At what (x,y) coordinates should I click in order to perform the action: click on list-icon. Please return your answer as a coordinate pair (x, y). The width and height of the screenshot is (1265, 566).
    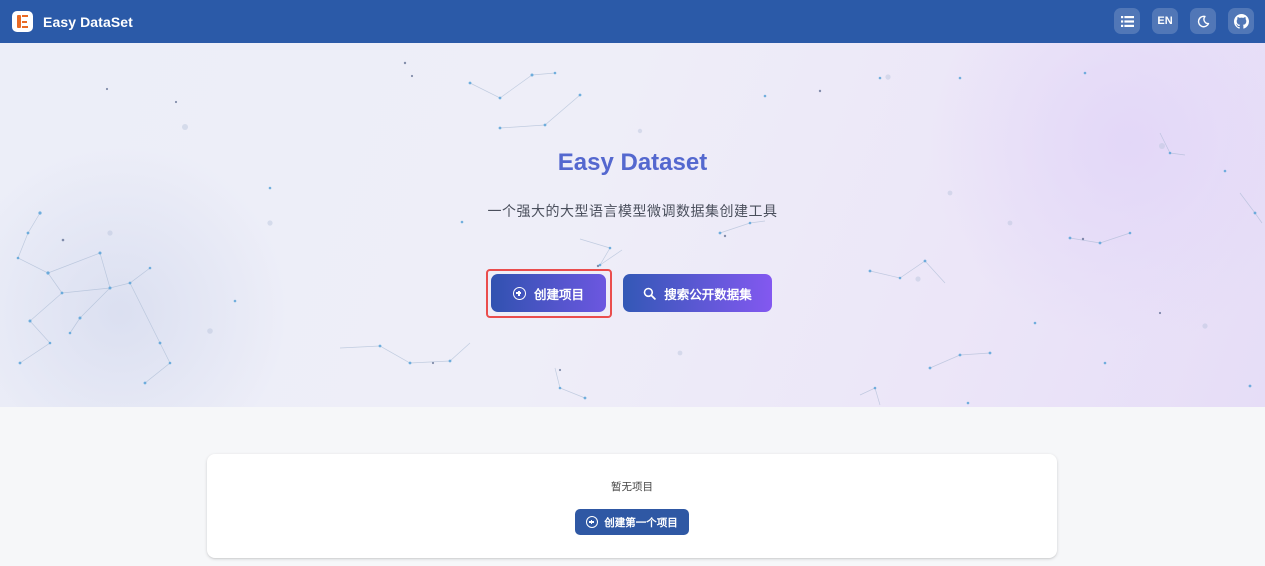
    Looking at the image, I should click on (1127, 21).